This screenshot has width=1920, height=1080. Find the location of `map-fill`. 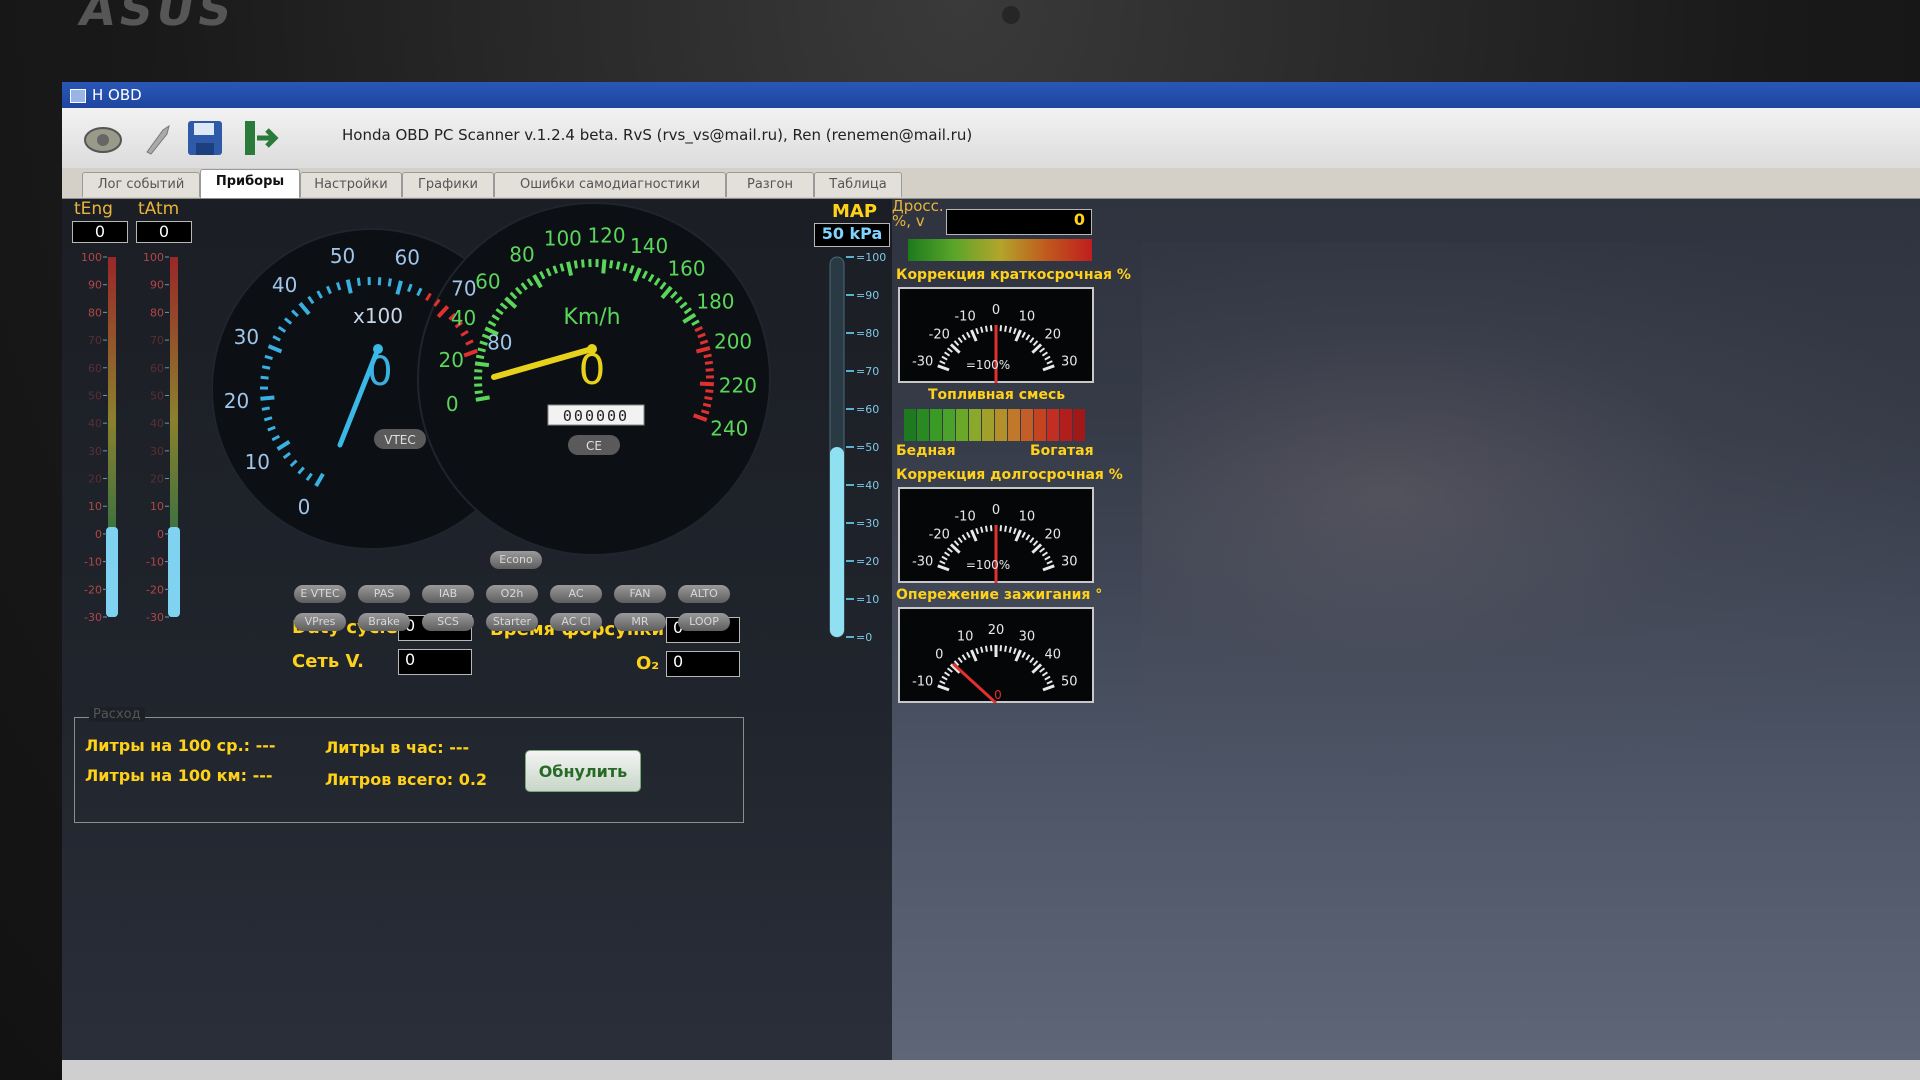

map-fill is located at coordinates (837, 542).